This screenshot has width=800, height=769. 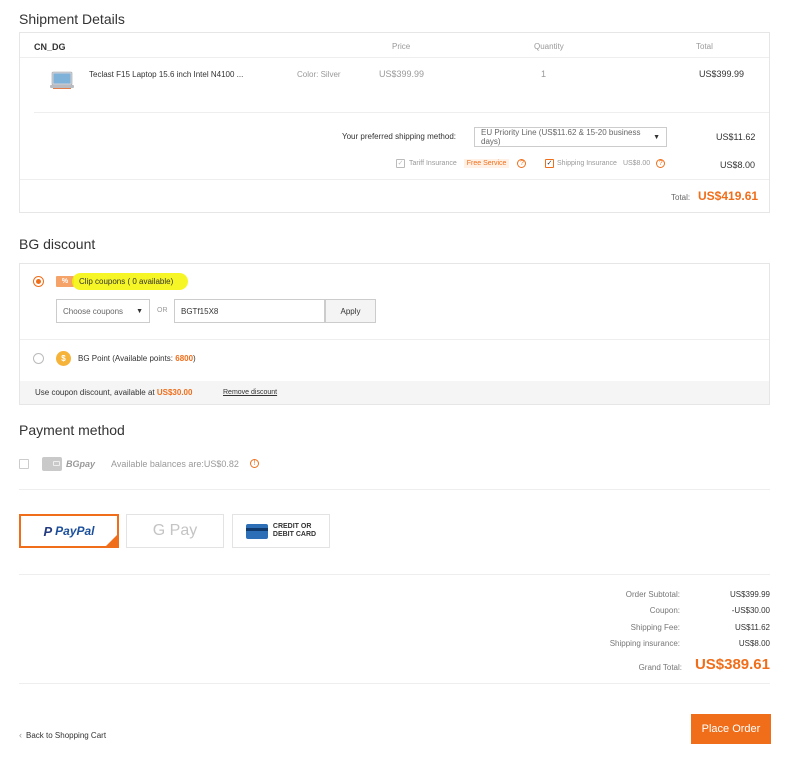 I want to click on coupon-notice-value: US$30.00, so click(x=174, y=392).